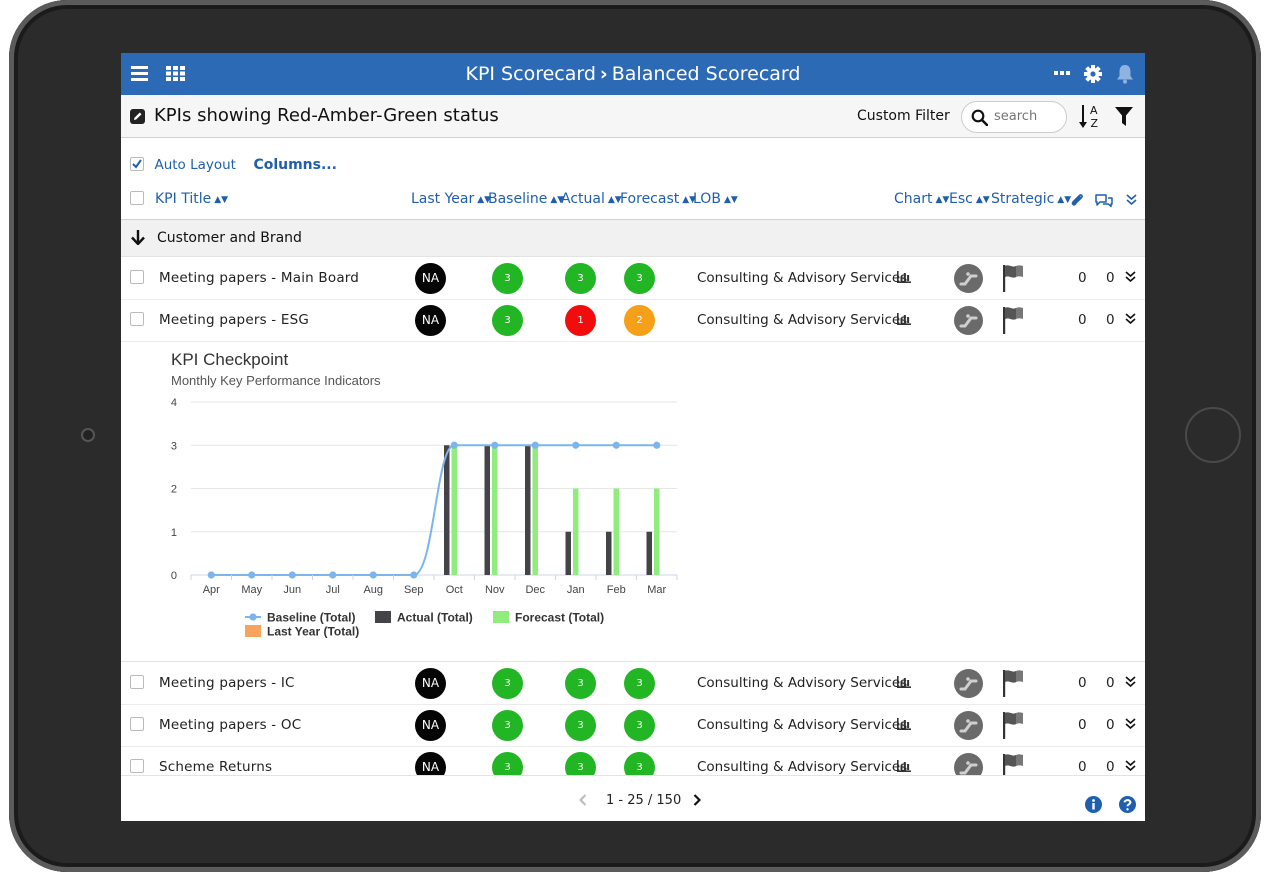 The width and height of the screenshot is (1271, 879). Describe the element at coordinates (715, 199) in the screenshot. I see `col-lob: LOB ▲▼` at that location.